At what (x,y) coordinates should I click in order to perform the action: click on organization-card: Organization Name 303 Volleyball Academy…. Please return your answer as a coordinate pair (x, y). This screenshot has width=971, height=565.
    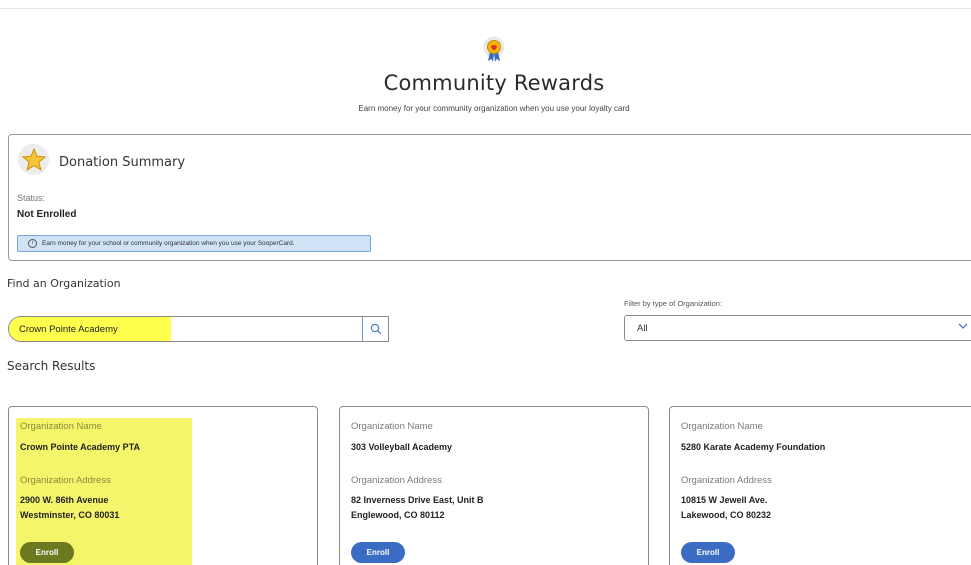
    Looking at the image, I should click on (494, 485).